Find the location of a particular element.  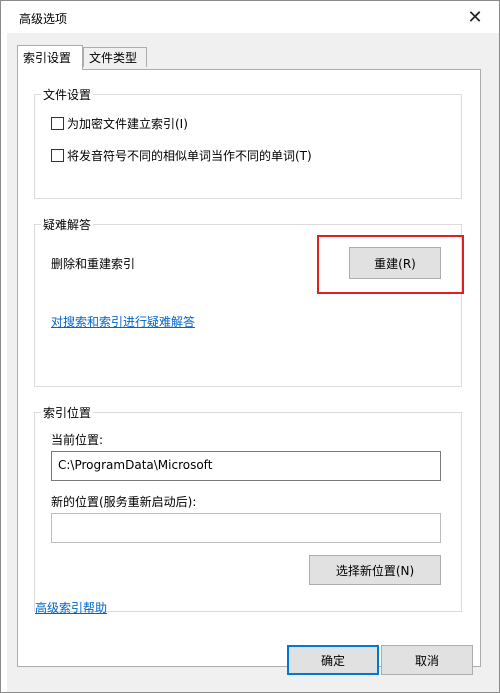

title-bar: 高级选项 ✕ is located at coordinates (250, 17).